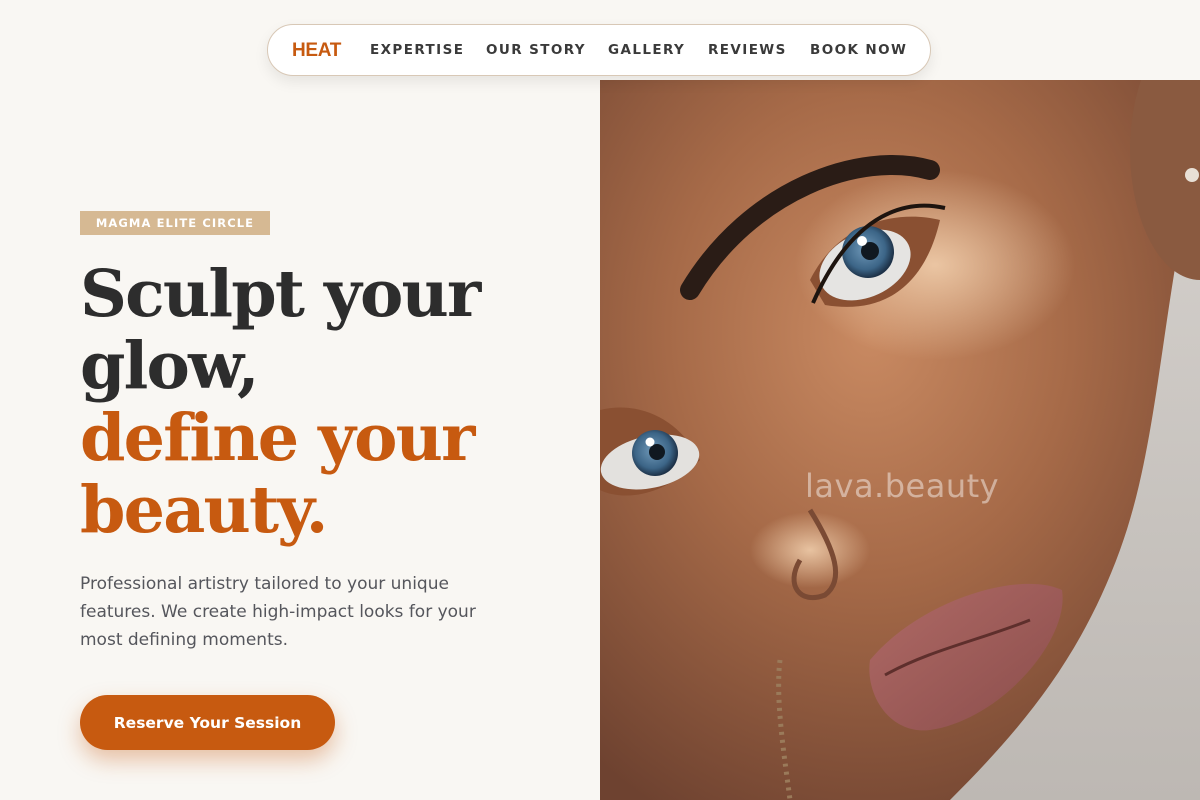 The height and width of the screenshot is (800, 1200). I want to click on earring, so click(1192, 175).